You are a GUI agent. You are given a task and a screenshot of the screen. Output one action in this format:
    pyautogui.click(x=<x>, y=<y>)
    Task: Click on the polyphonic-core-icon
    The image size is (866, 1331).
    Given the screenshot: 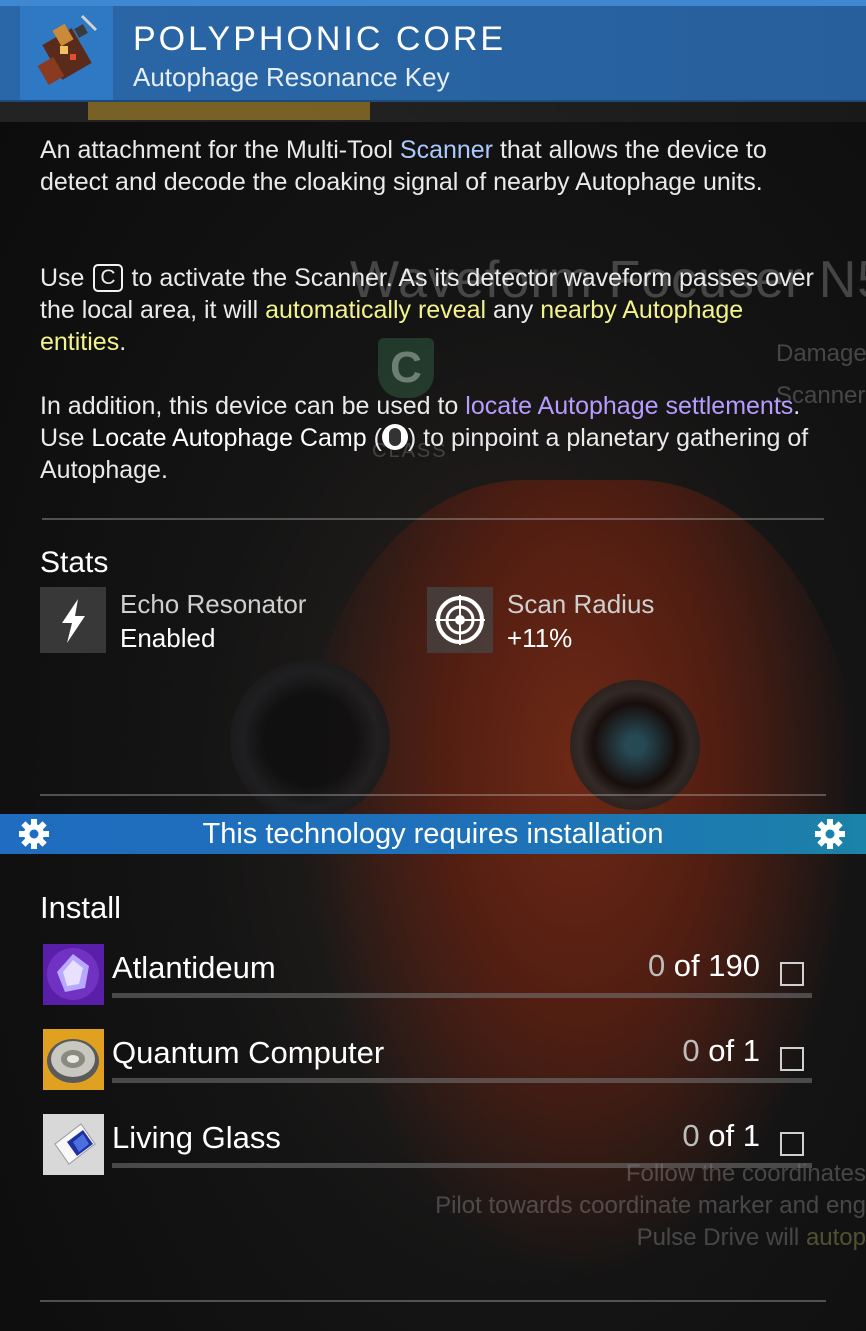 What is the action you would take?
    pyautogui.click(x=66, y=53)
    